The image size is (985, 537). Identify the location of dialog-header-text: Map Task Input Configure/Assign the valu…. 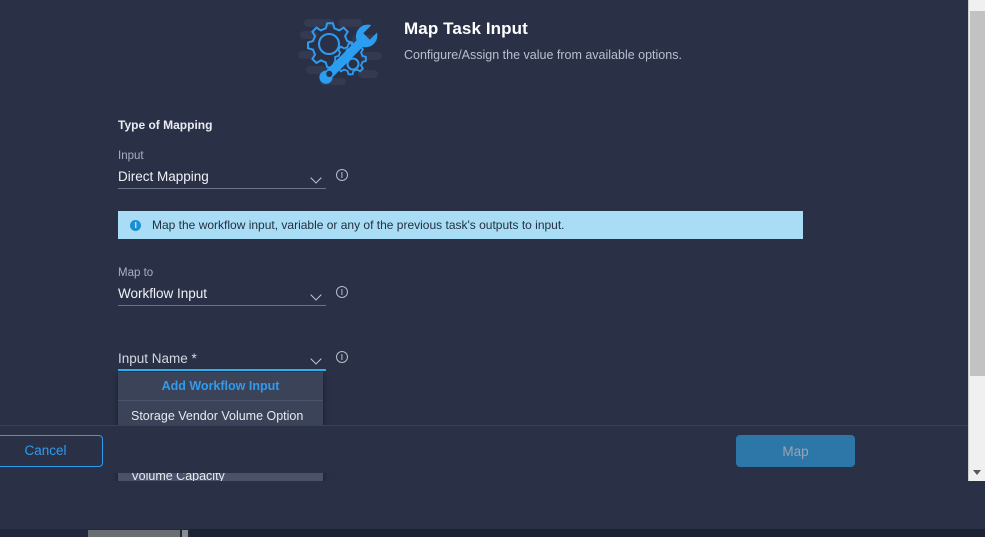
(543, 35).